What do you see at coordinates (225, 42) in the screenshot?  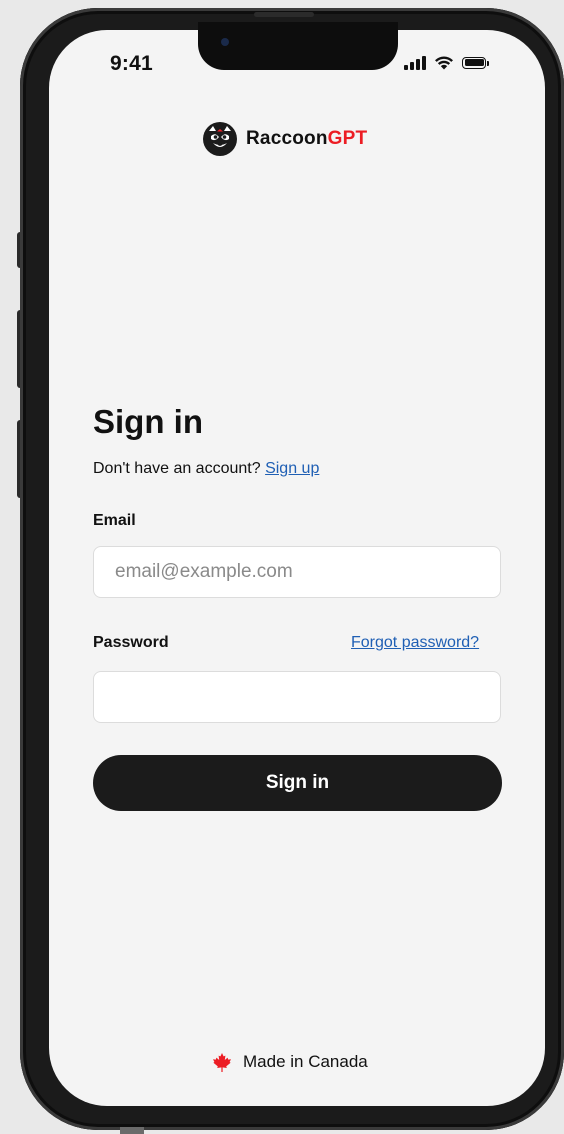 I see `front-camera-icon` at bounding box center [225, 42].